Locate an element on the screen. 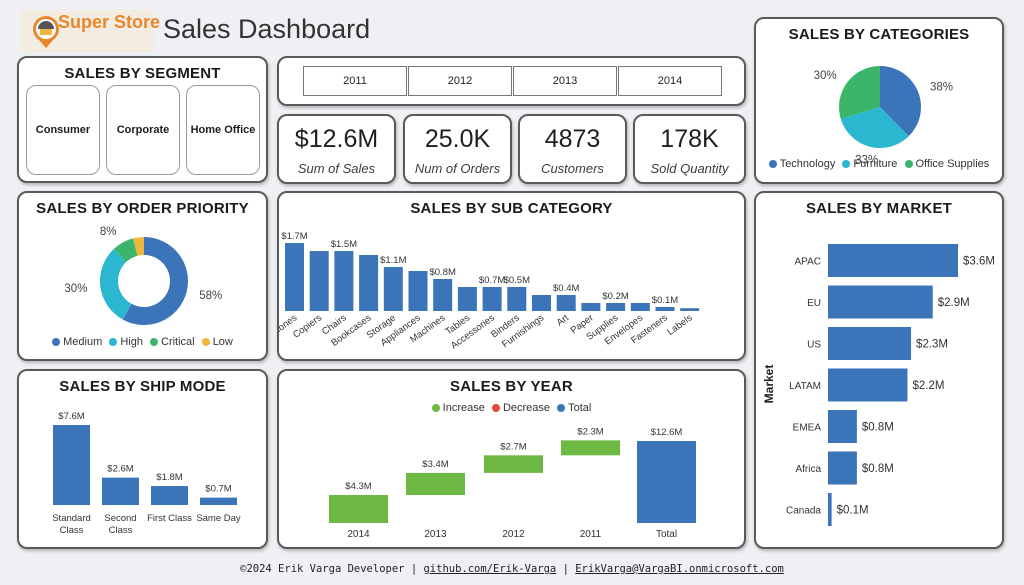  year-bar-2014 is located at coordinates (358, 509).